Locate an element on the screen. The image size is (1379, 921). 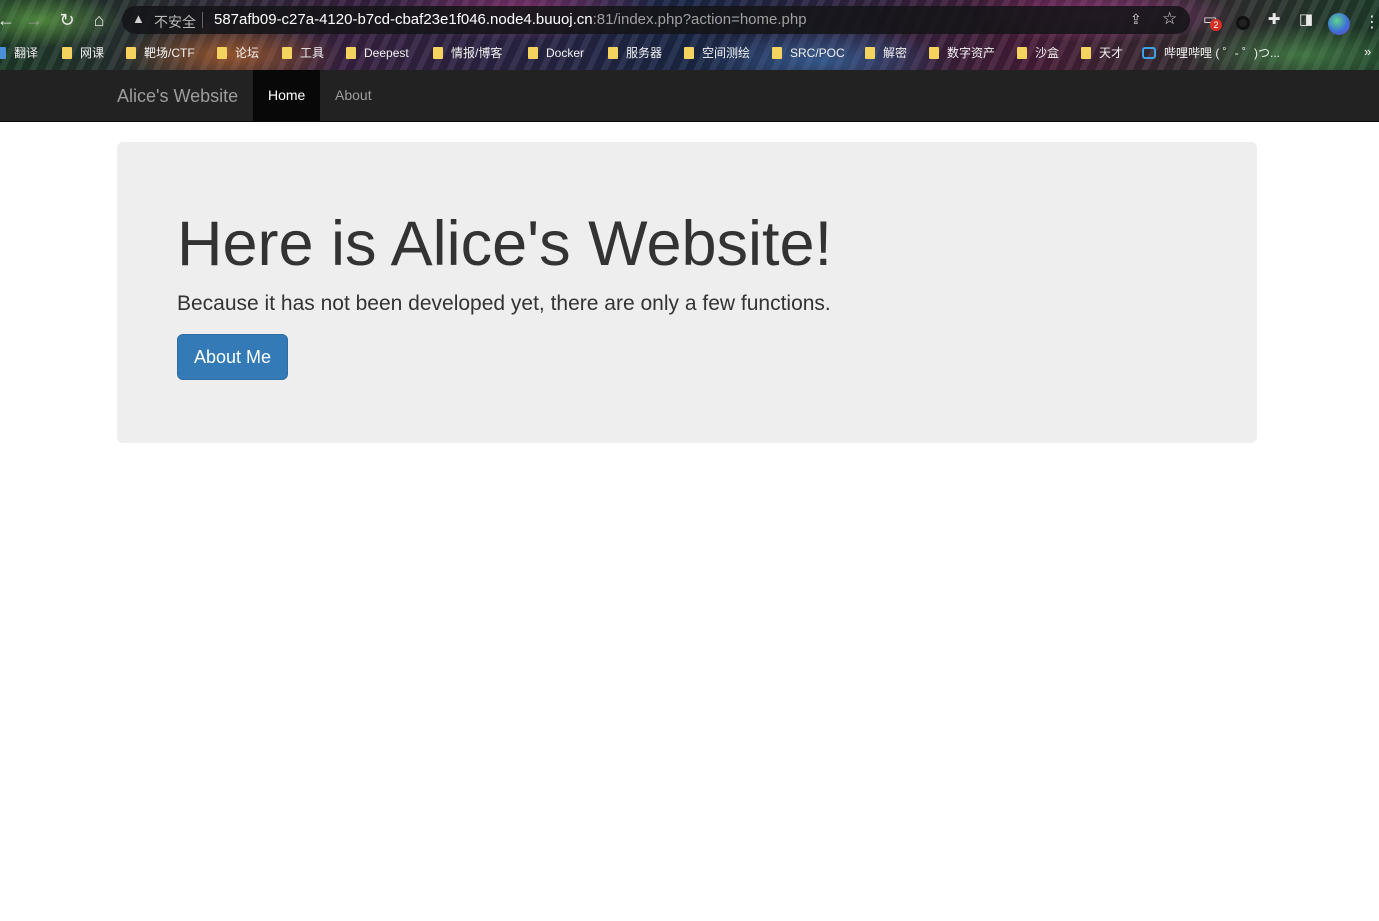
bookmark-item: 翻译 is located at coordinates (19, 53).